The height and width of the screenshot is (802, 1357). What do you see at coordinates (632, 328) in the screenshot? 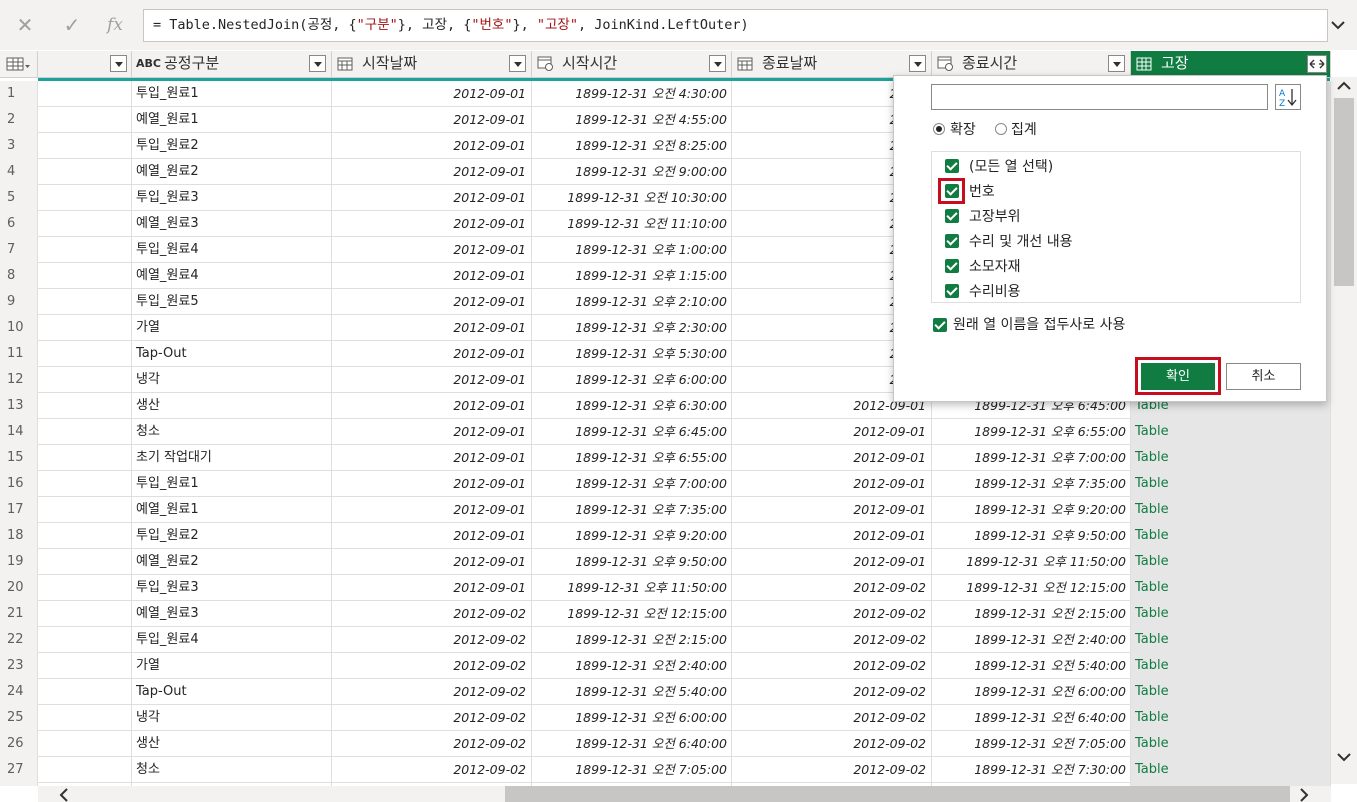
I see `start-time-cell: 1899-12-31 오후 2:30:00` at bounding box center [632, 328].